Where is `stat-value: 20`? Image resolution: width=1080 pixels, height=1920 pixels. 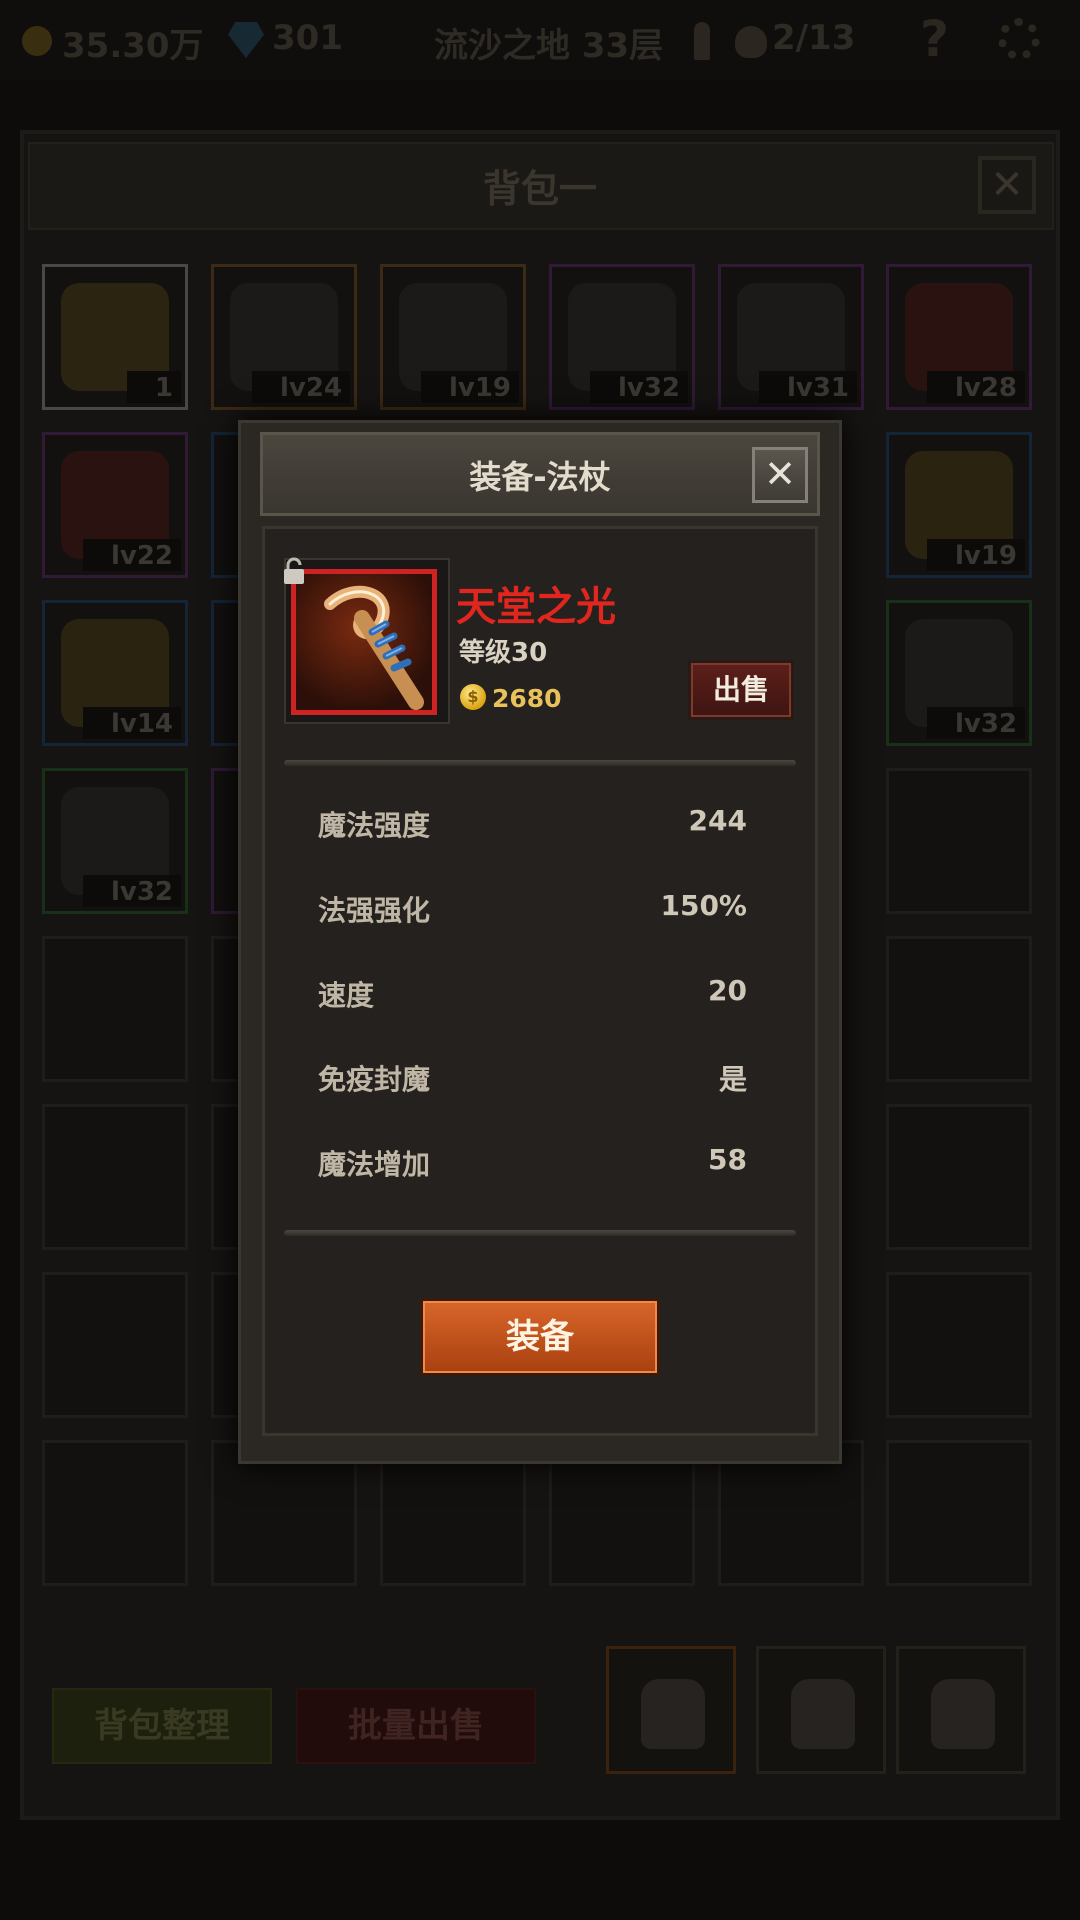 stat-value: 20 is located at coordinates (727, 990).